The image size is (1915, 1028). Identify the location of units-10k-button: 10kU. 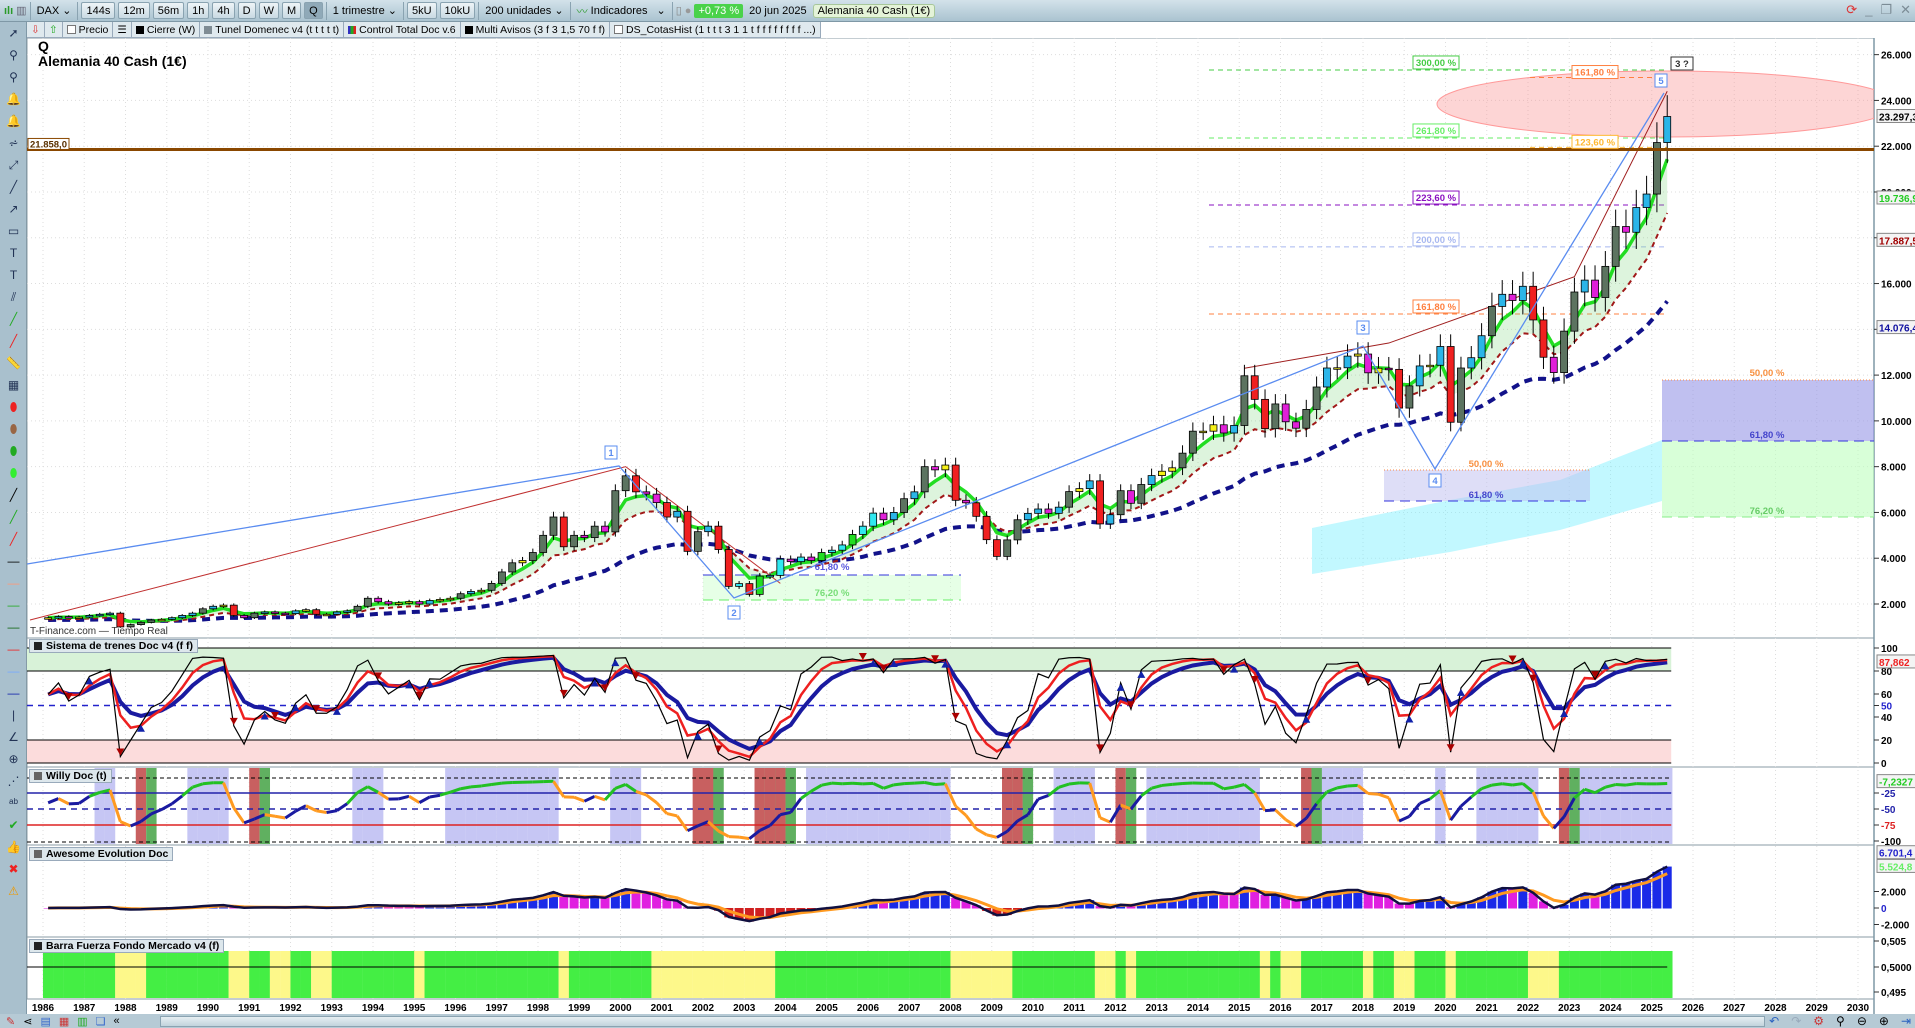
(457, 10).